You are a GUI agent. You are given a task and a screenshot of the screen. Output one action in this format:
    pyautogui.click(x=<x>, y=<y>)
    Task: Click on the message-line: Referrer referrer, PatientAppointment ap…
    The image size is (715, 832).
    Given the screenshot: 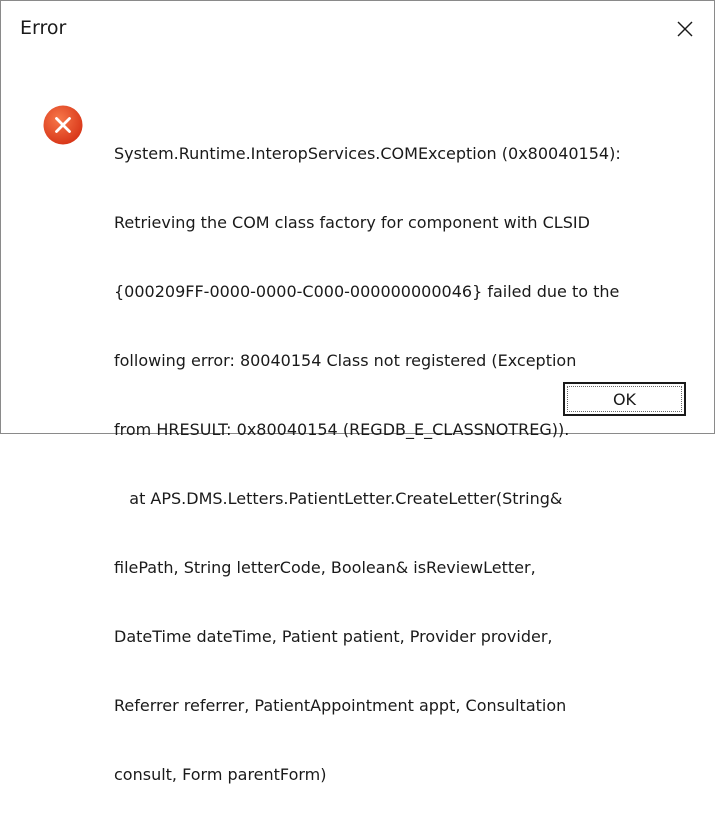 What is the action you would take?
    pyautogui.click(x=340, y=705)
    